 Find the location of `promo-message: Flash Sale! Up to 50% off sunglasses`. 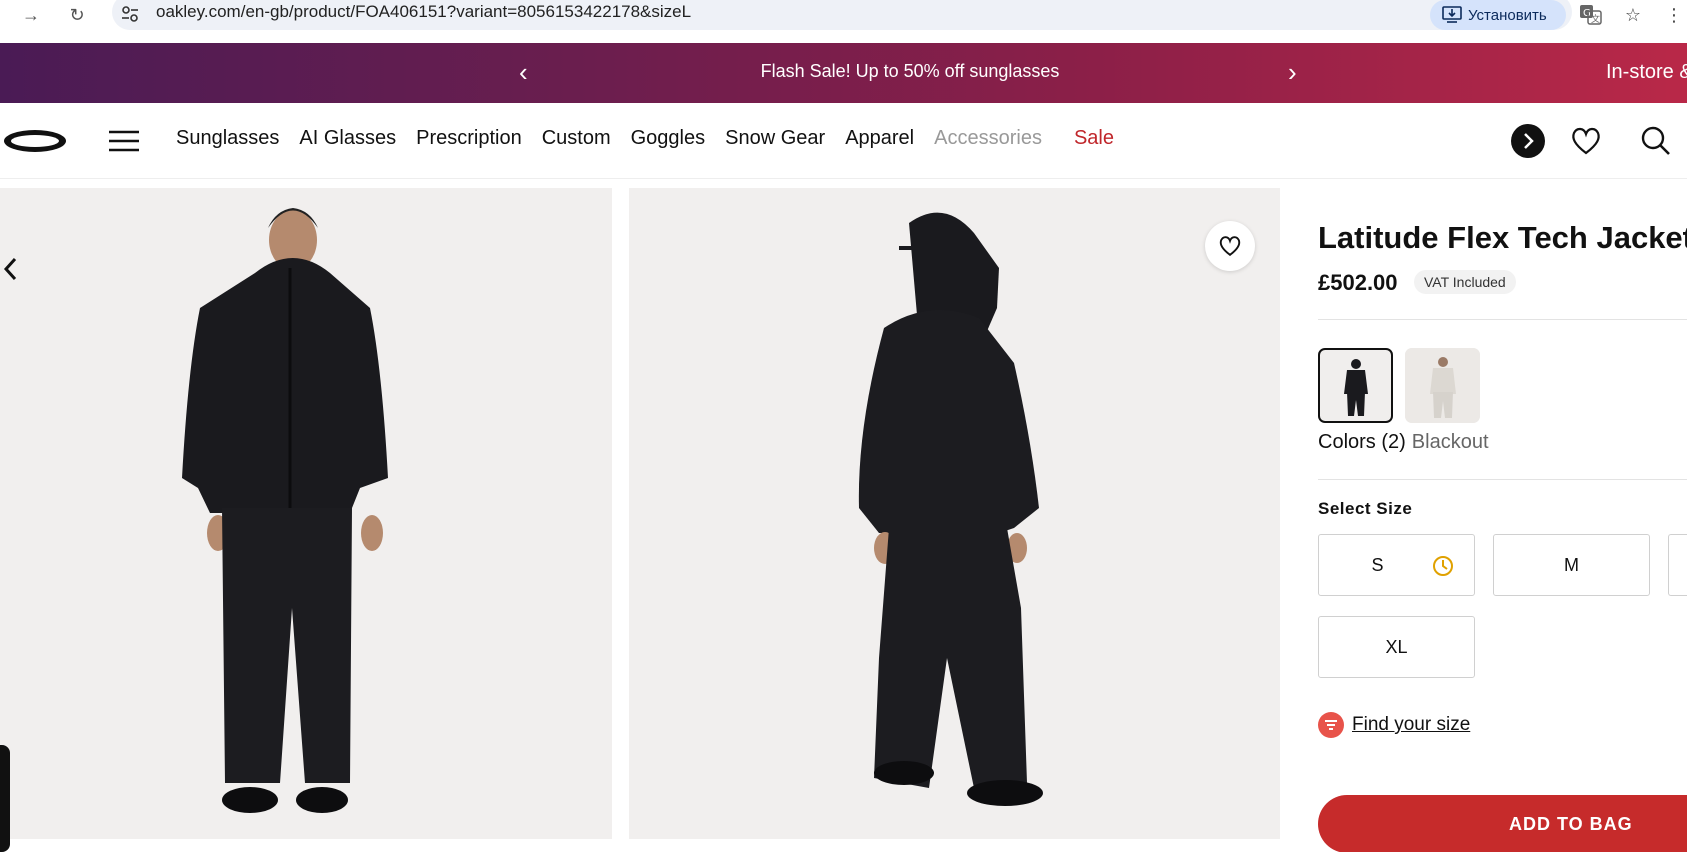

promo-message: Flash Sale! Up to 50% off sunglasses is located at coordinates (843, 71).